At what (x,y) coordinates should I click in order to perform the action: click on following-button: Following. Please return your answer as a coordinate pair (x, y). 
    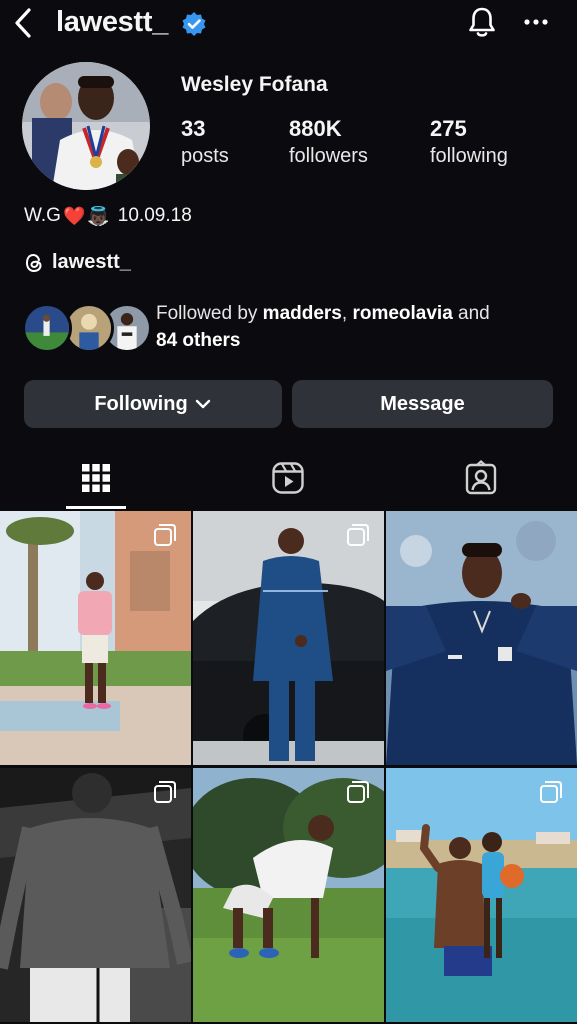
    Looking at the image, I should click on (153, 404).